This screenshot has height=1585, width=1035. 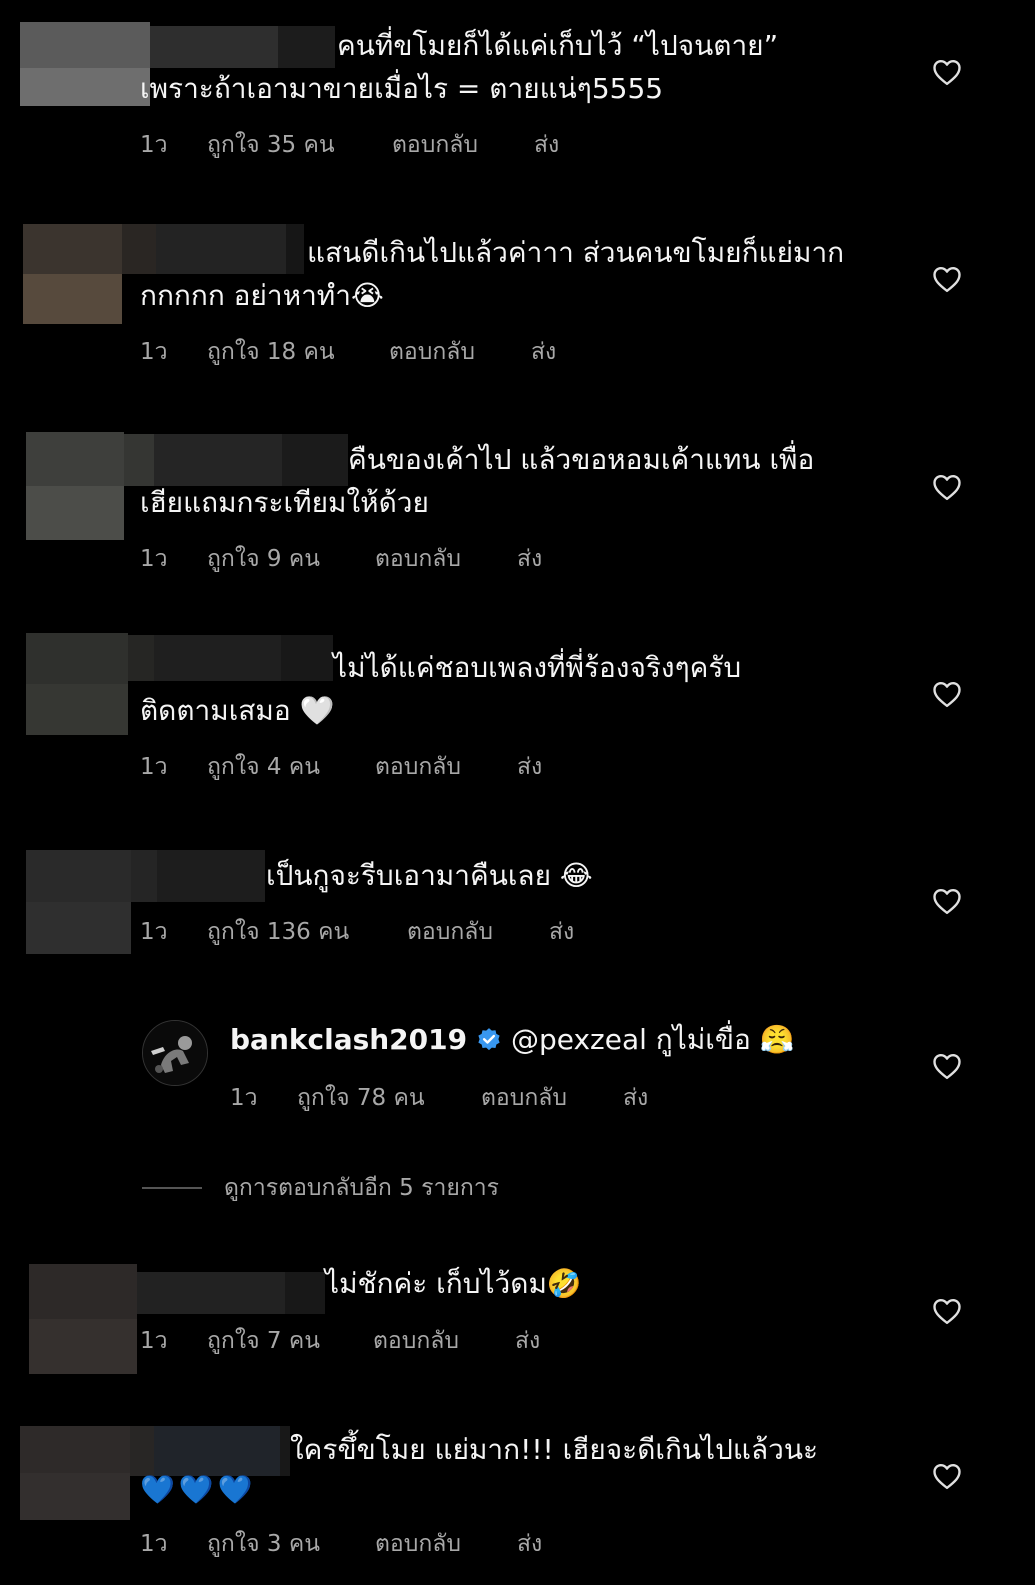 What do you see at coordinates (389, 1098) in the screenshot?
I see `likes-count: ถูกใจ 78 คน` at bounding box center [389, 1098].